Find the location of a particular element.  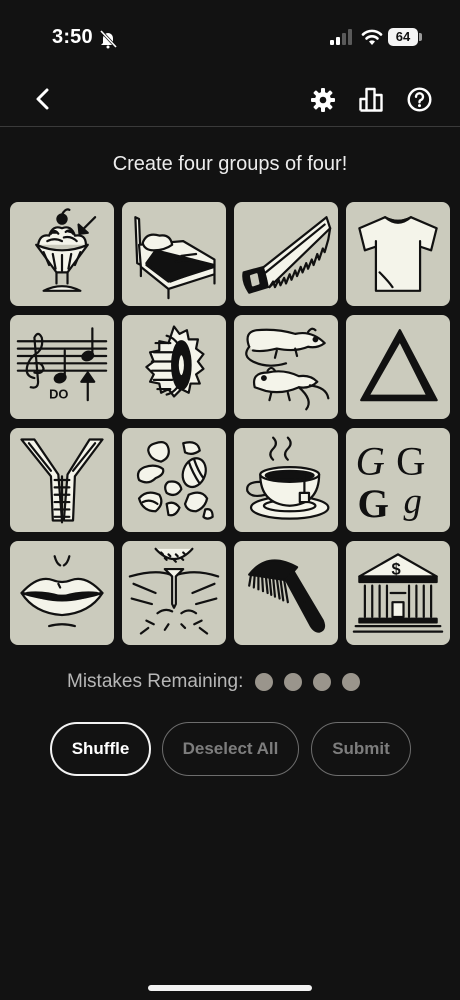

rats-icon is located at coordinates (287, 369).